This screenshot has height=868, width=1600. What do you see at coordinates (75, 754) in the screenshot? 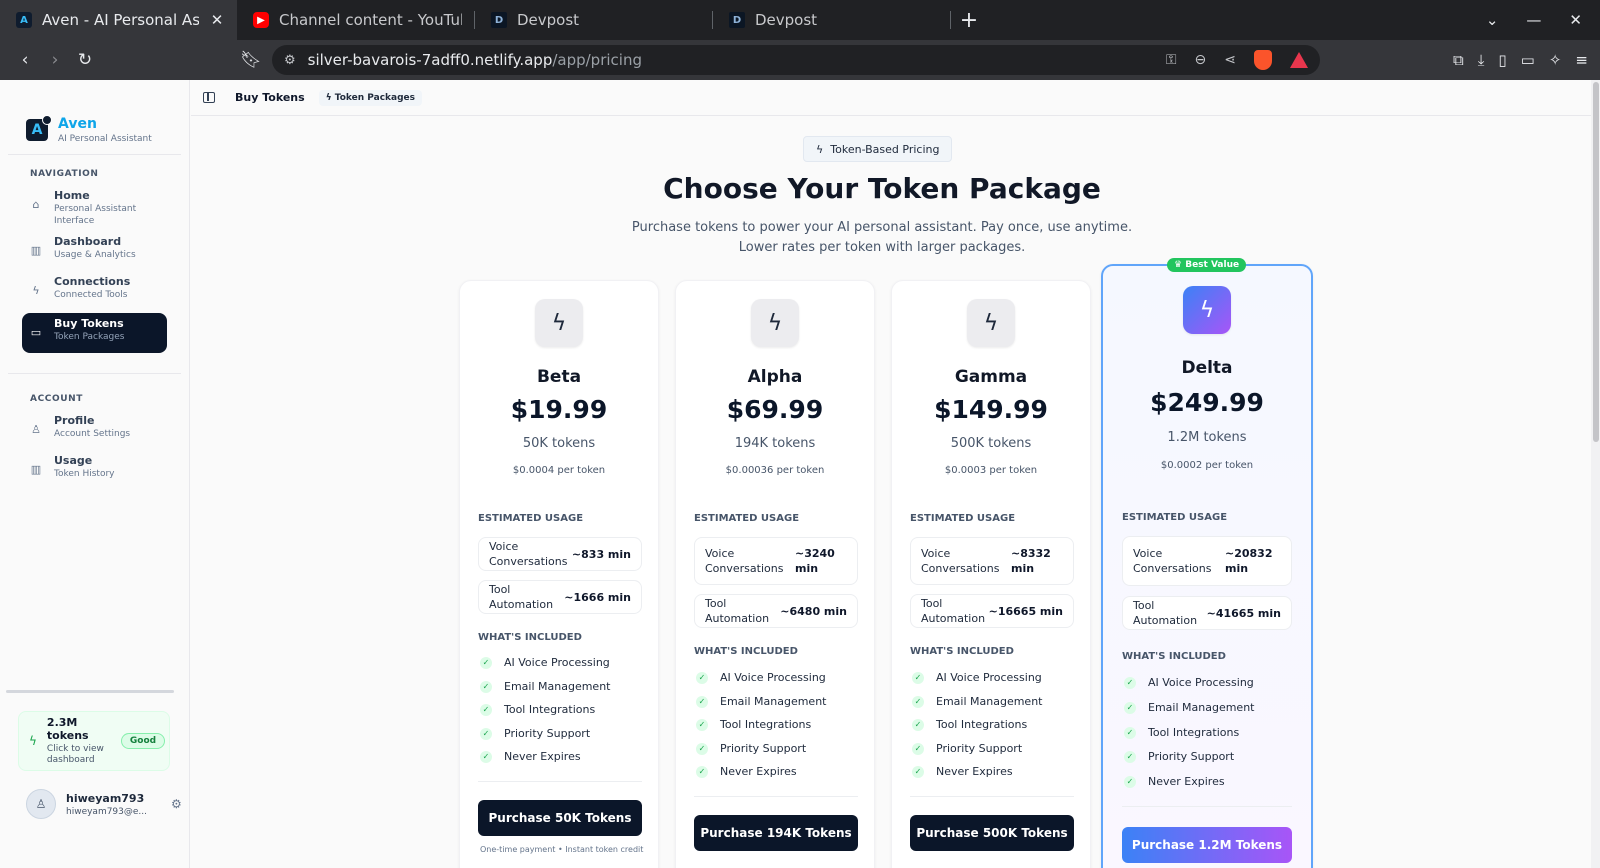
I see `token-card-subtitle: Click to view dashboard` at bounding box center [75, 754].